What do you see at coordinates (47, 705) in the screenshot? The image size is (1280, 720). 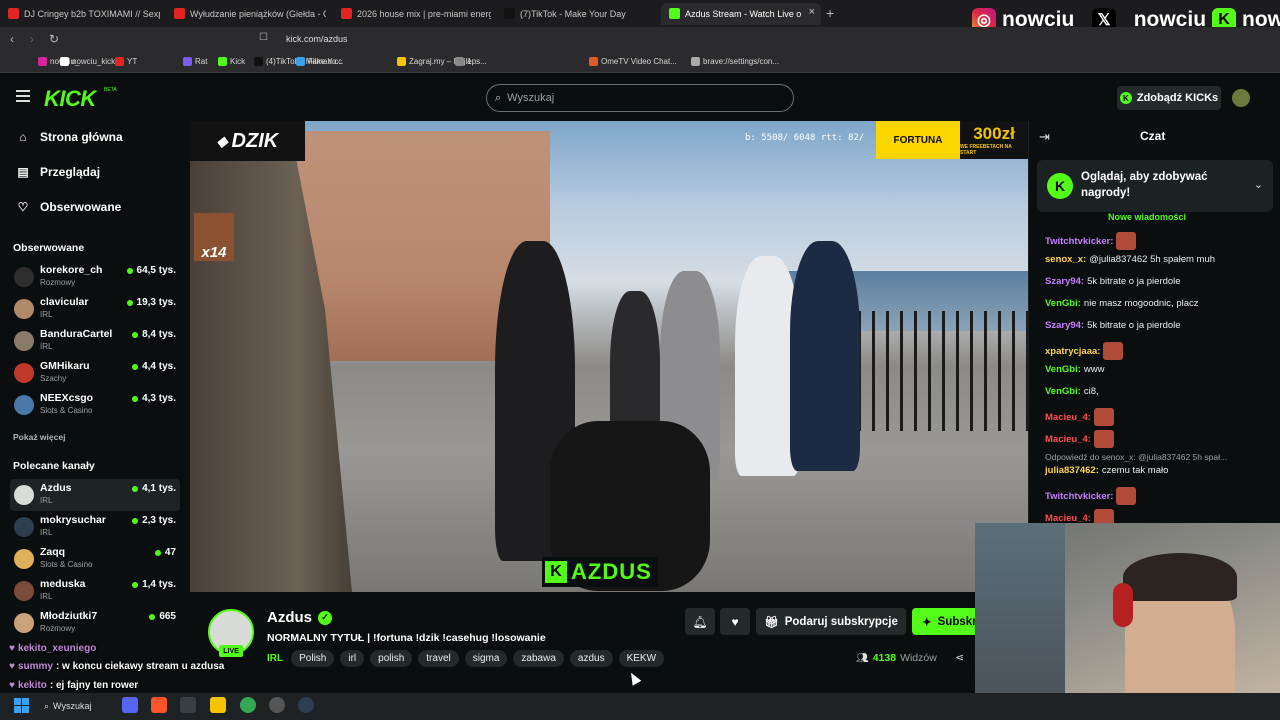 I see `search-icon: ⌕` at bounding box center [47, 705].